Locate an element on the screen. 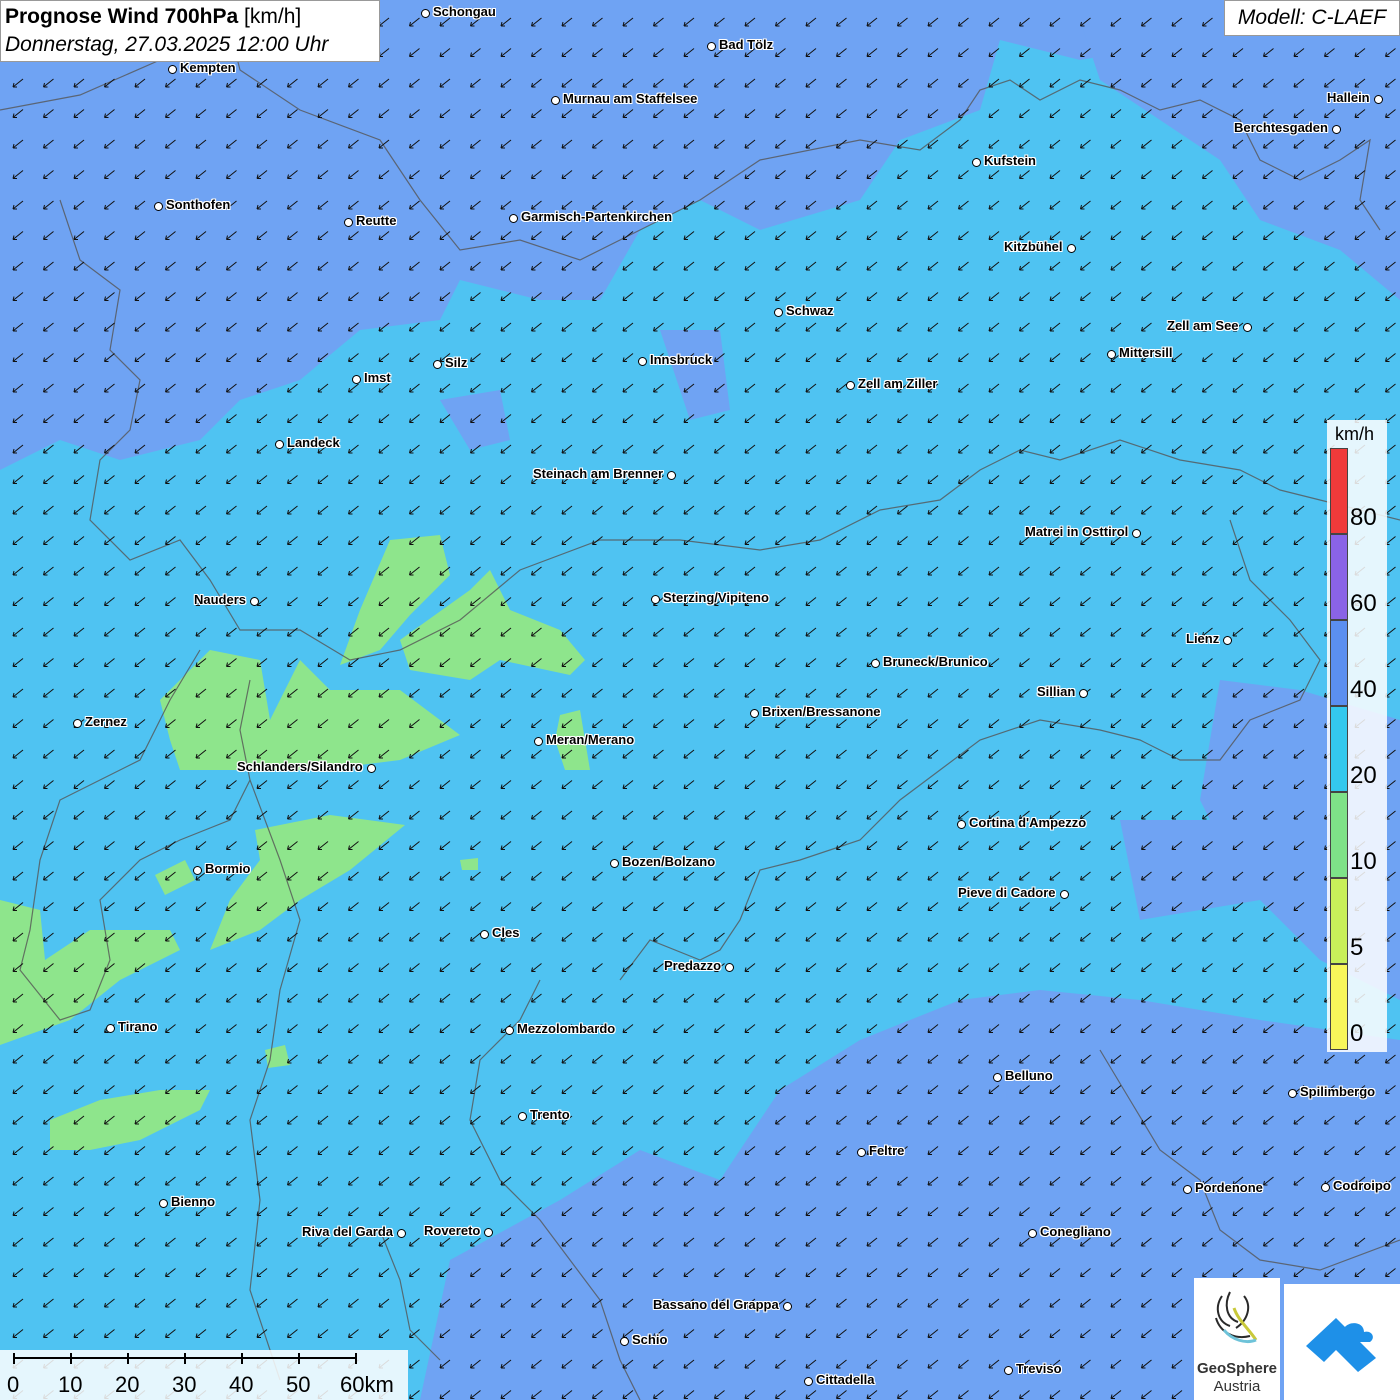 The height and width of the screenshot is (1400, 1400). city-dot-icon is located at coordinates (437, 364).